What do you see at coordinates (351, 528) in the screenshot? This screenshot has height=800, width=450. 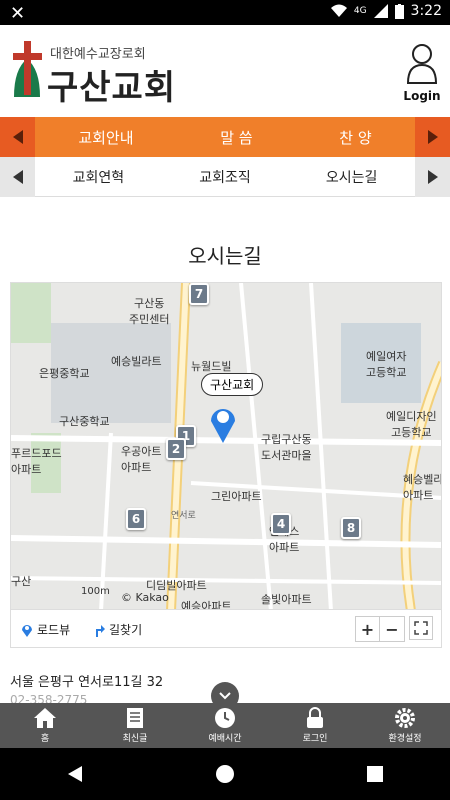 I see `map-pin-8: 8` at bounding box center [351, 528].